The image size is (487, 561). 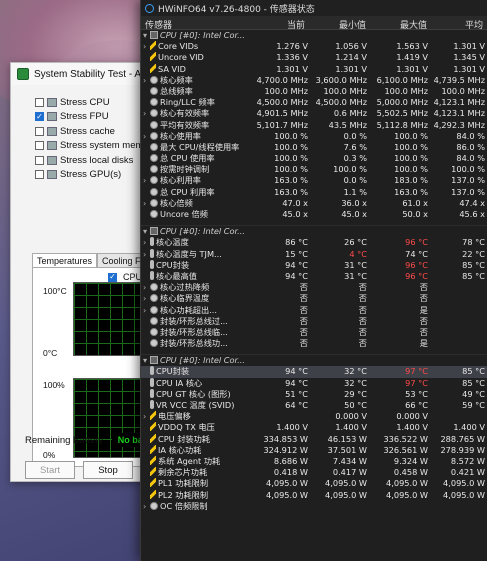 What do you see at coordinates (214, 265) in the screenshot?
I see `sensor-name-cell: CPU封装` at bounding box center [214, 265].